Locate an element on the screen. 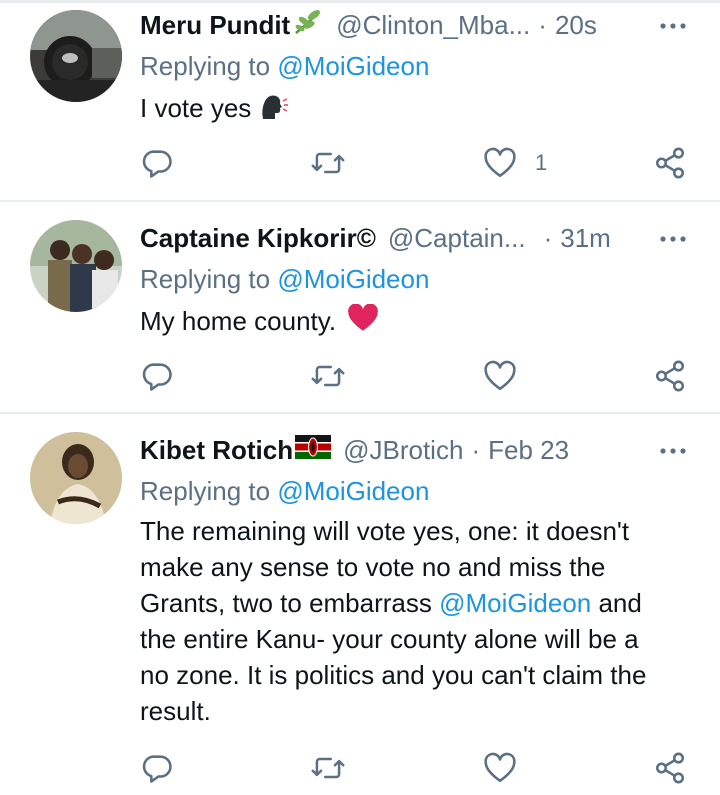 The height and width of the screenshot is (795, 720). like-button: 1 is located at coordinates (515, 163).